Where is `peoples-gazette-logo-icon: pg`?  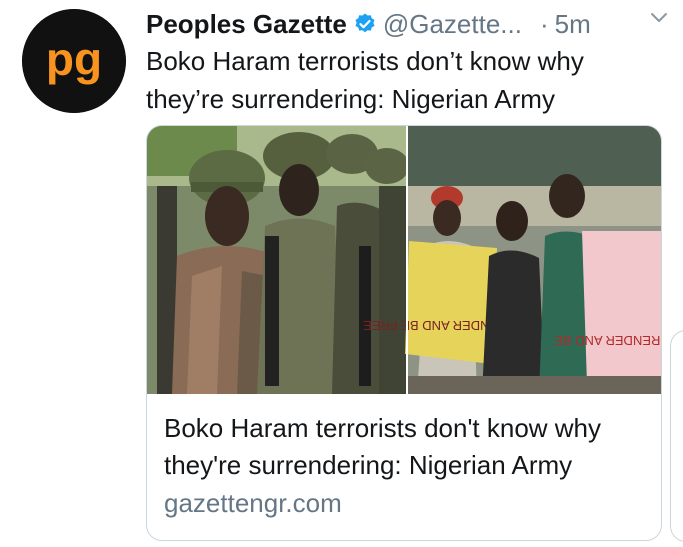
peoples-gazette-logo-icon: pg is located at coordinates (74, 61).